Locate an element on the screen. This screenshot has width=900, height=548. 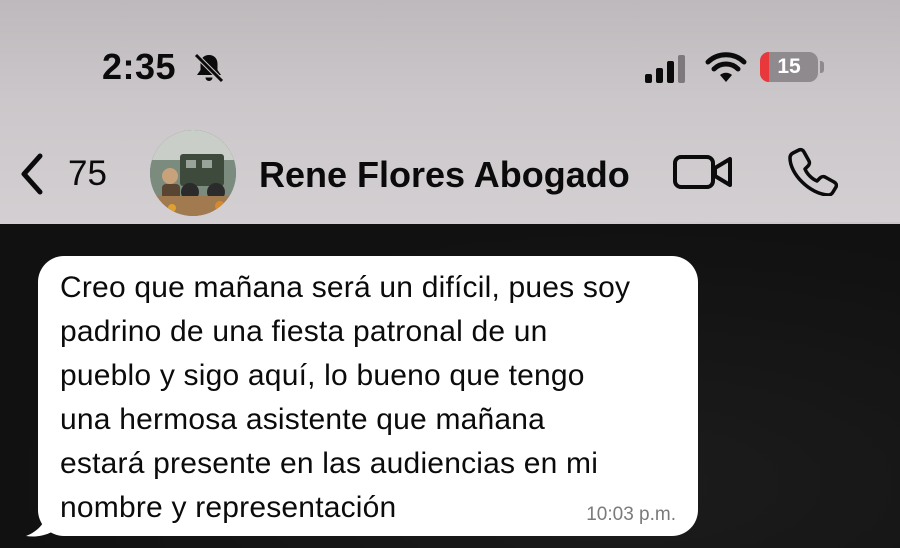
video-camera-icon is located at coordinates (703, 172).